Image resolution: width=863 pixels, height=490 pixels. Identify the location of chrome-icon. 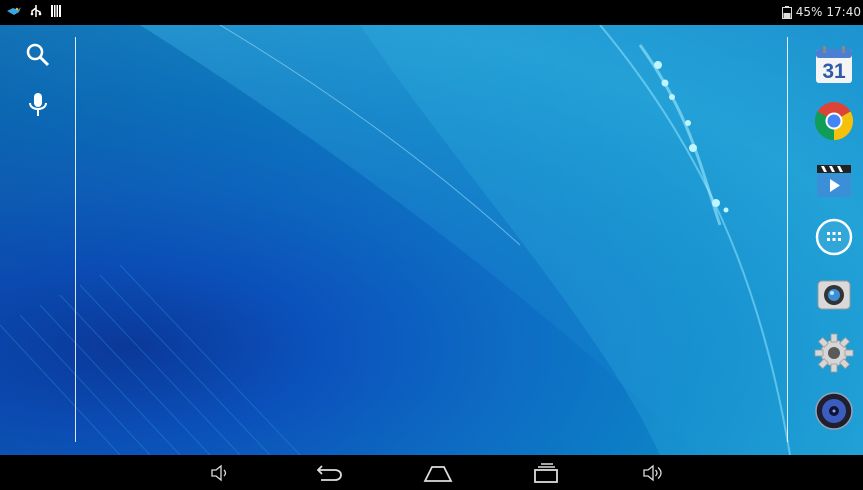
(834, 121).